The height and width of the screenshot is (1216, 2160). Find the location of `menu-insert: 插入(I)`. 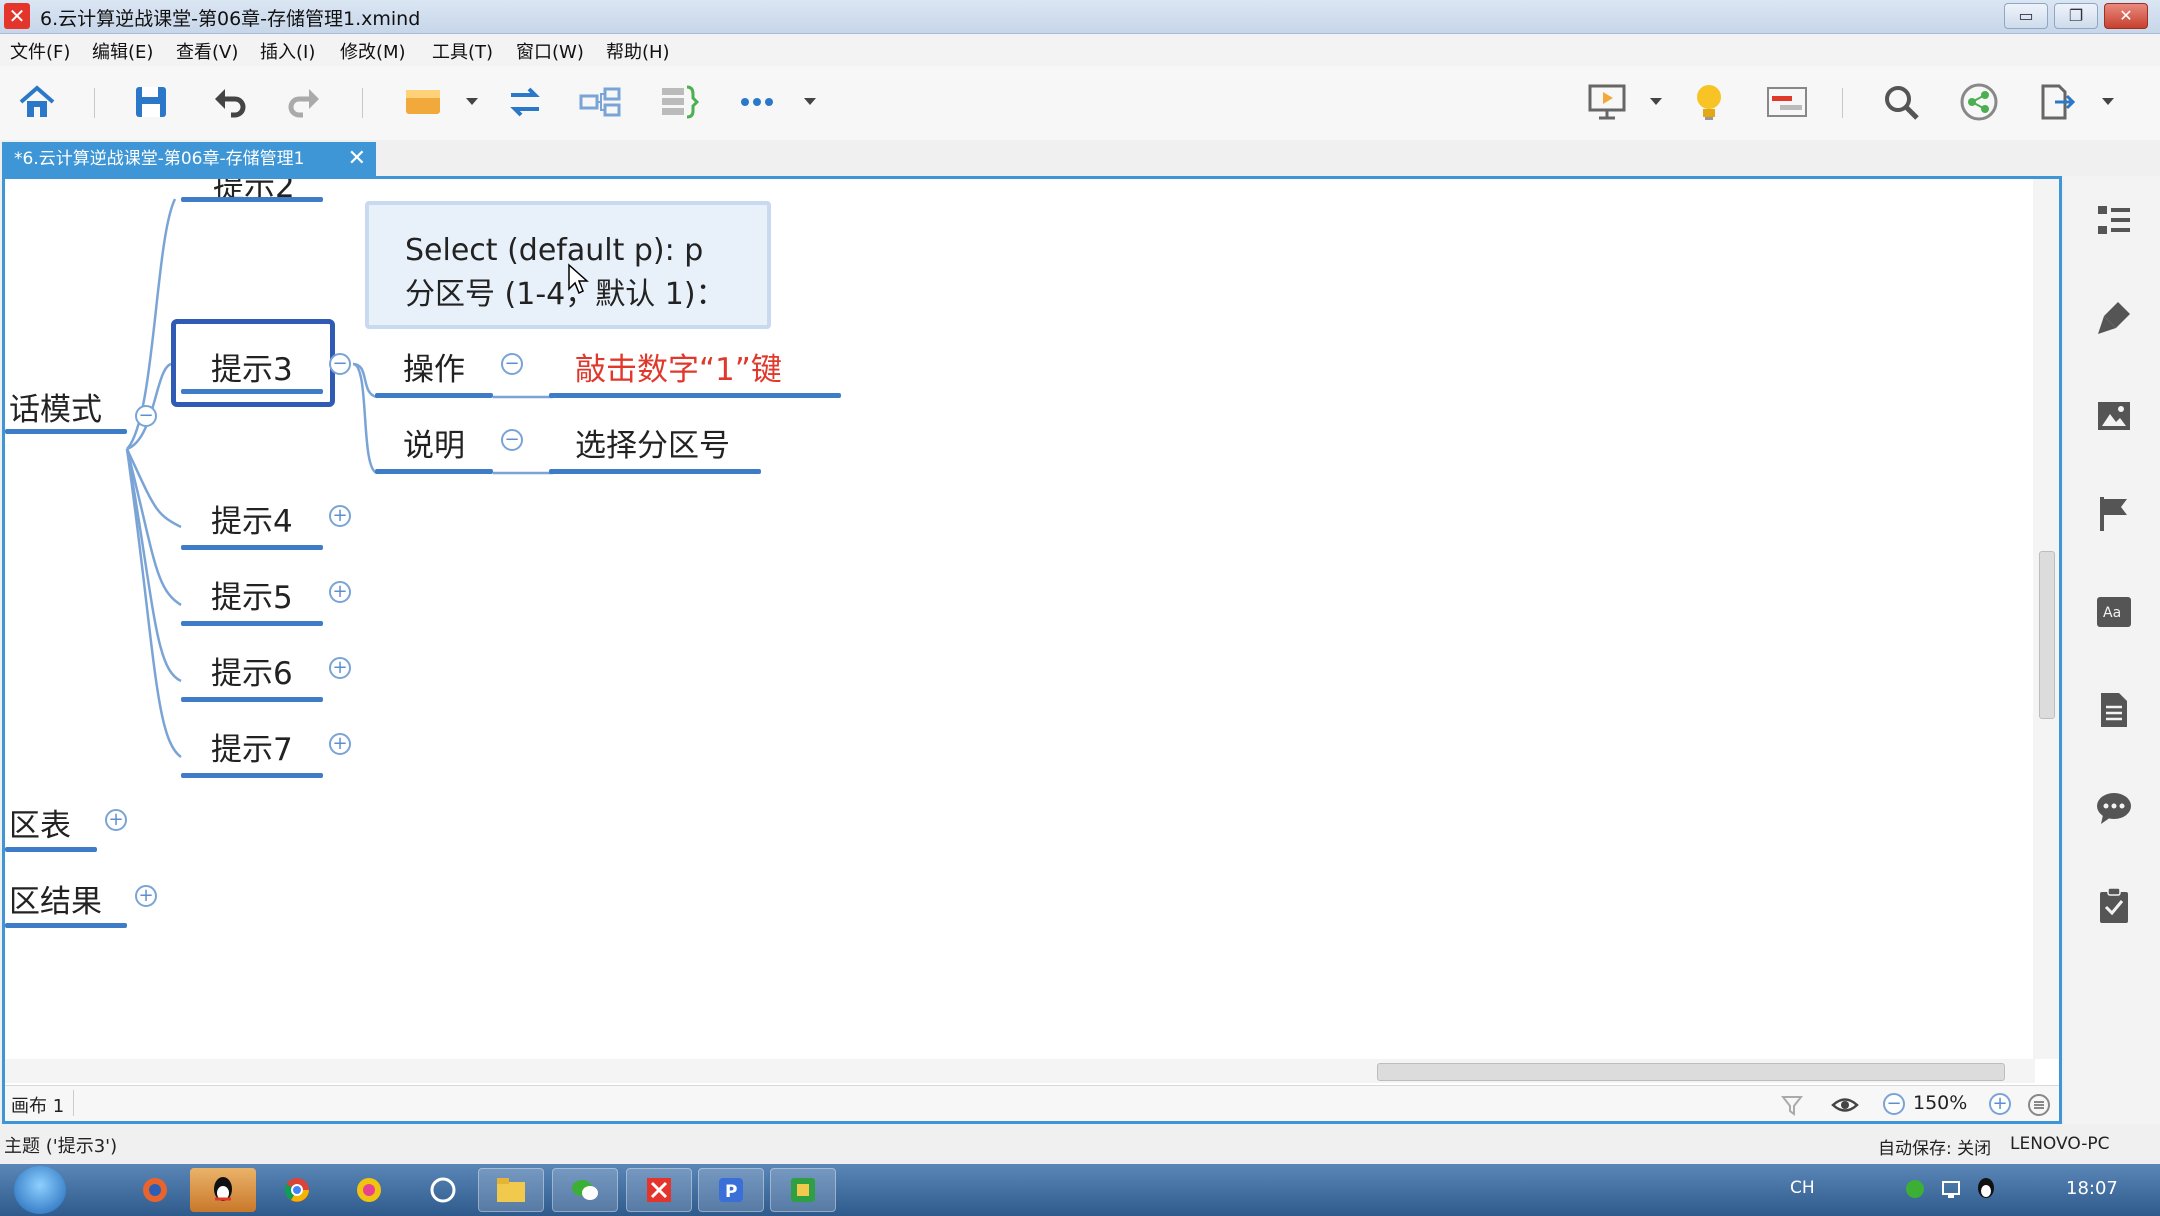

menu-insert: 插入(I) is located at coordinates (287, 51).